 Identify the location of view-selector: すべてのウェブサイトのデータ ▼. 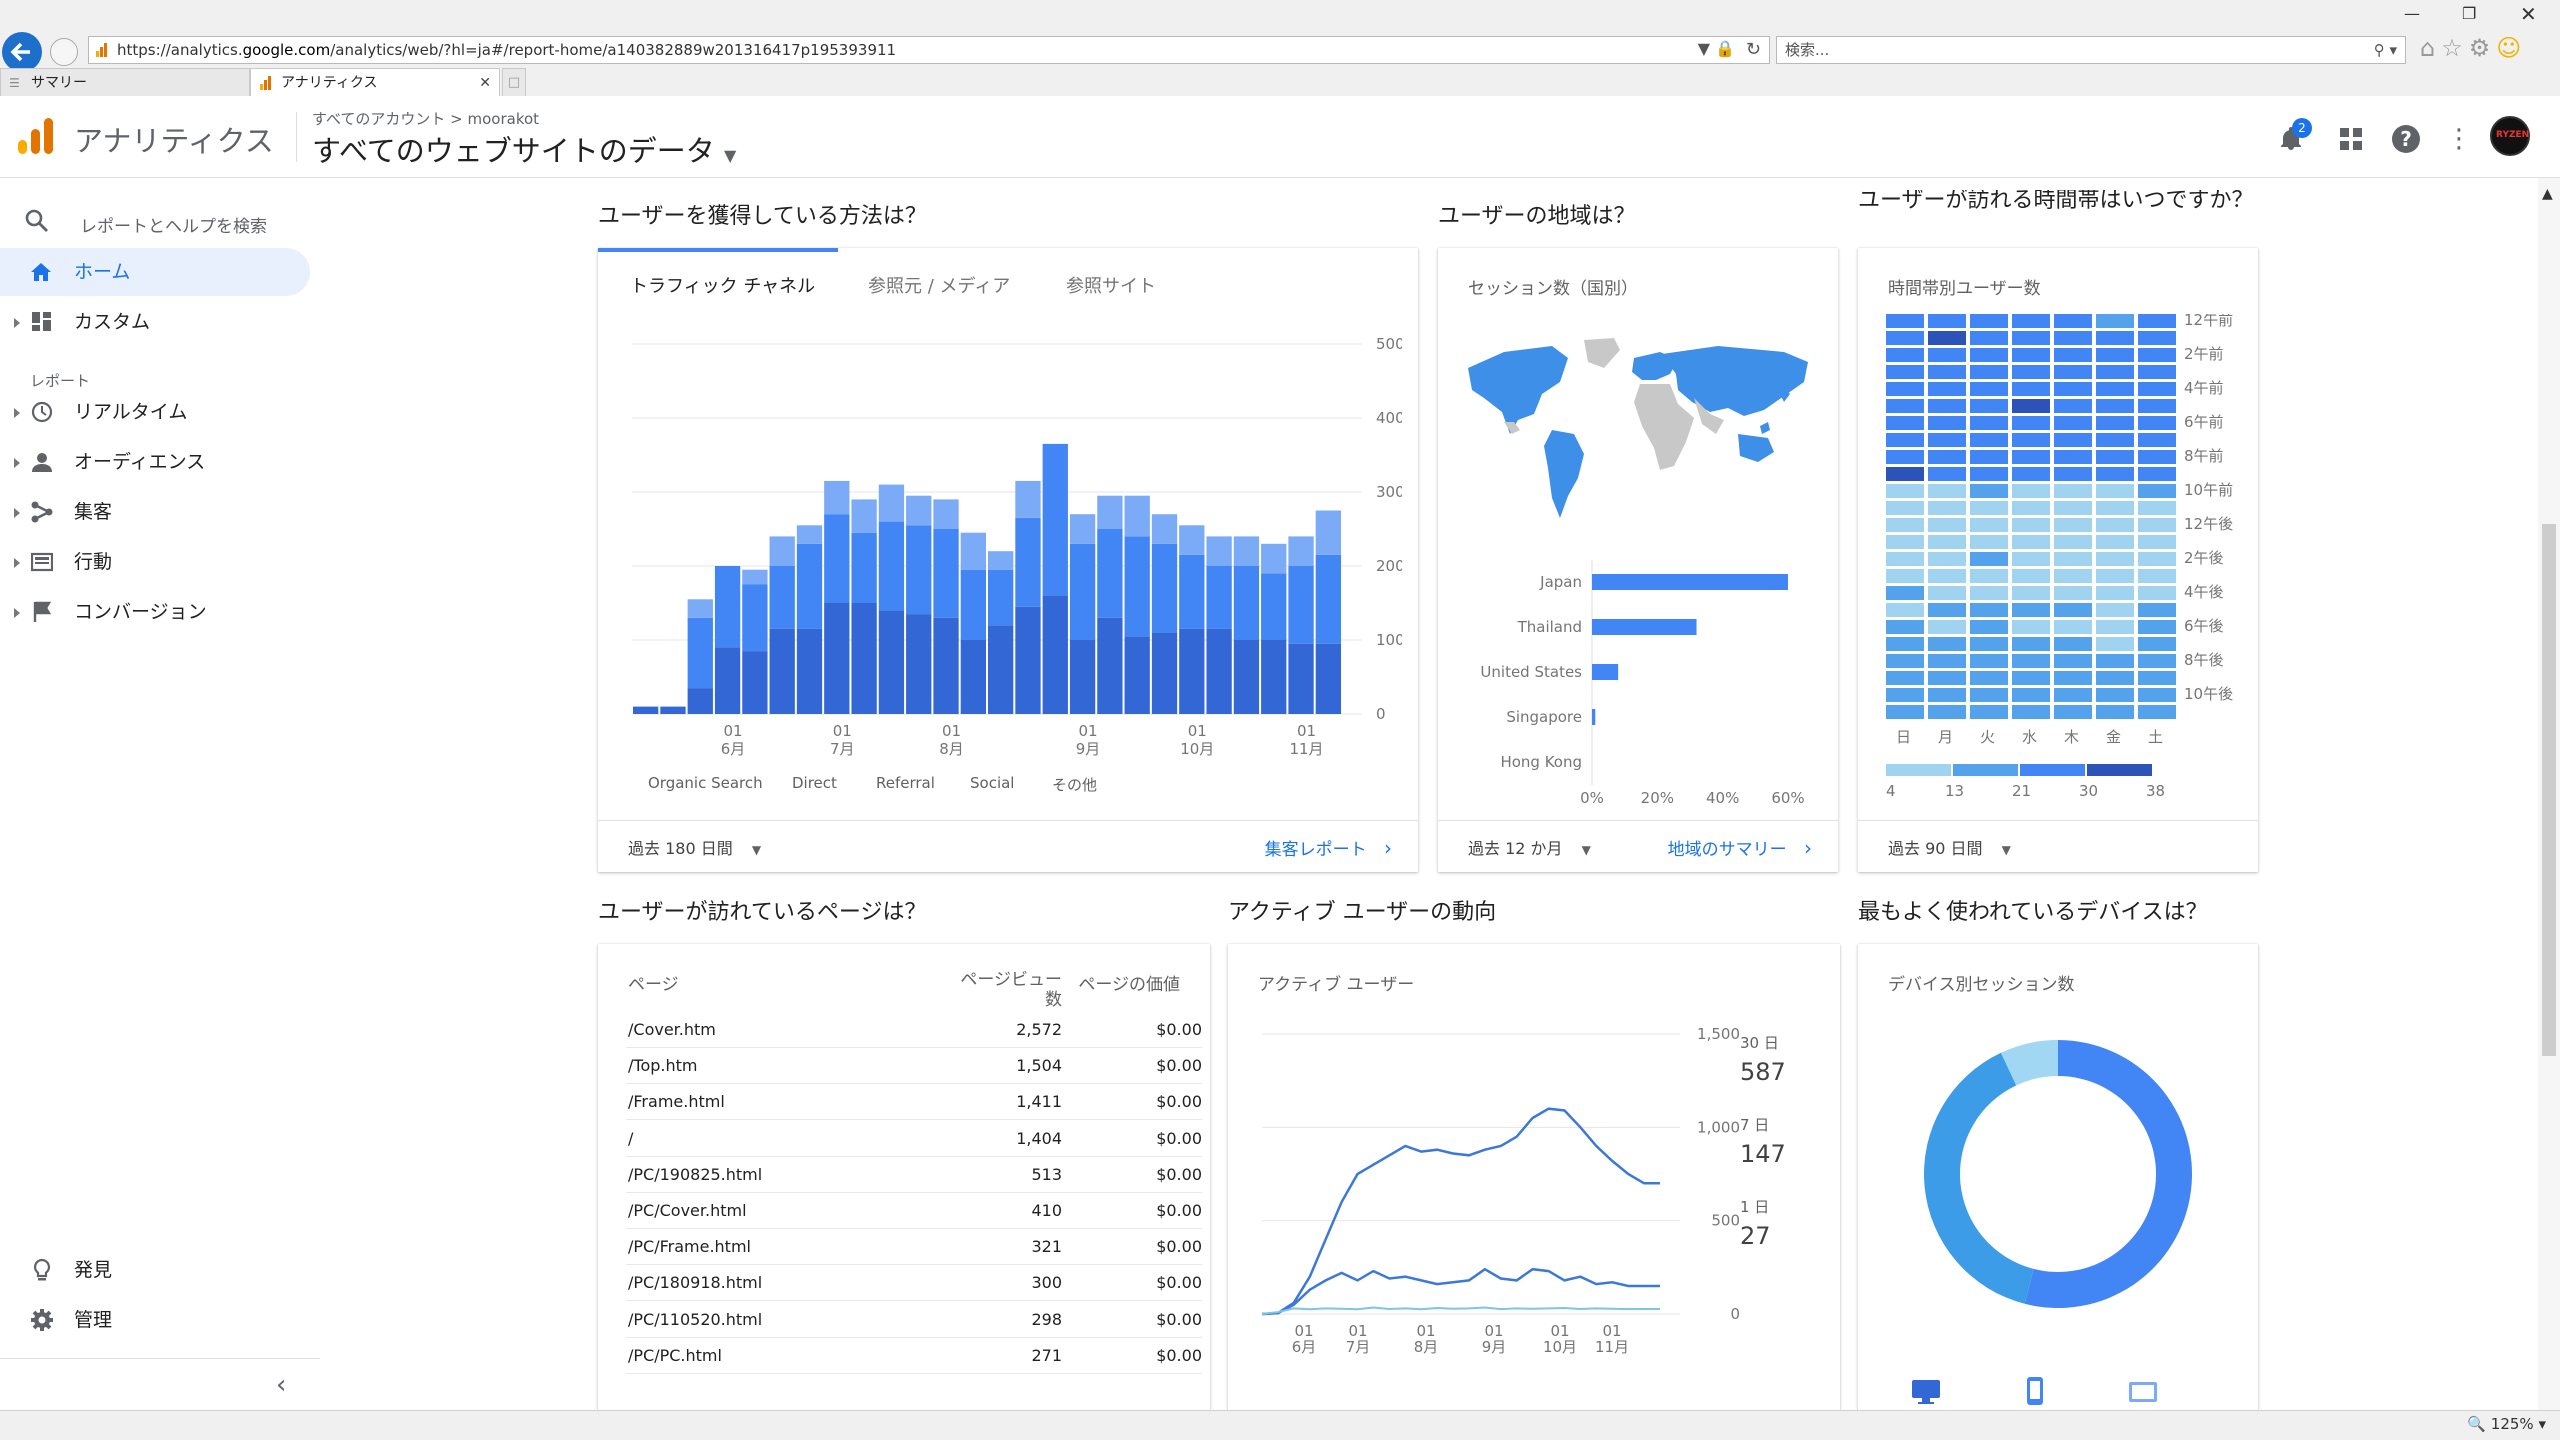
(524, 149).